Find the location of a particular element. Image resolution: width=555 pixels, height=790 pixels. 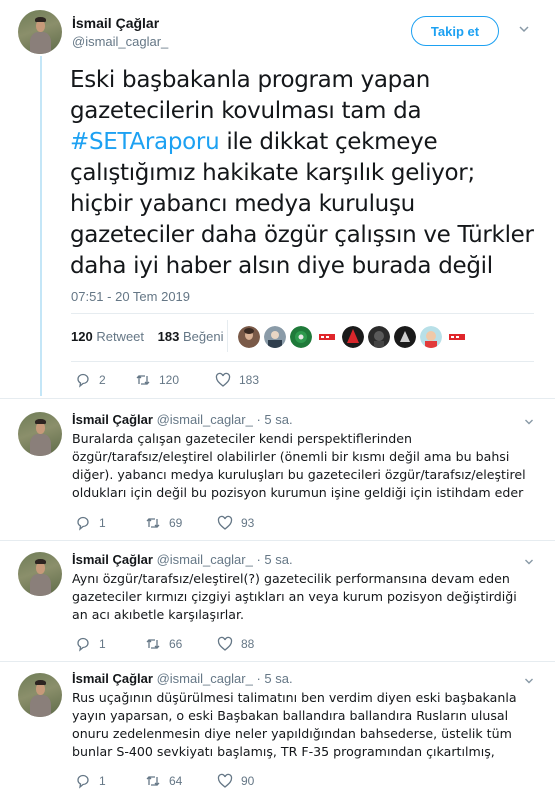

retweet-label: Retweet is located at coordinates (120, 336).